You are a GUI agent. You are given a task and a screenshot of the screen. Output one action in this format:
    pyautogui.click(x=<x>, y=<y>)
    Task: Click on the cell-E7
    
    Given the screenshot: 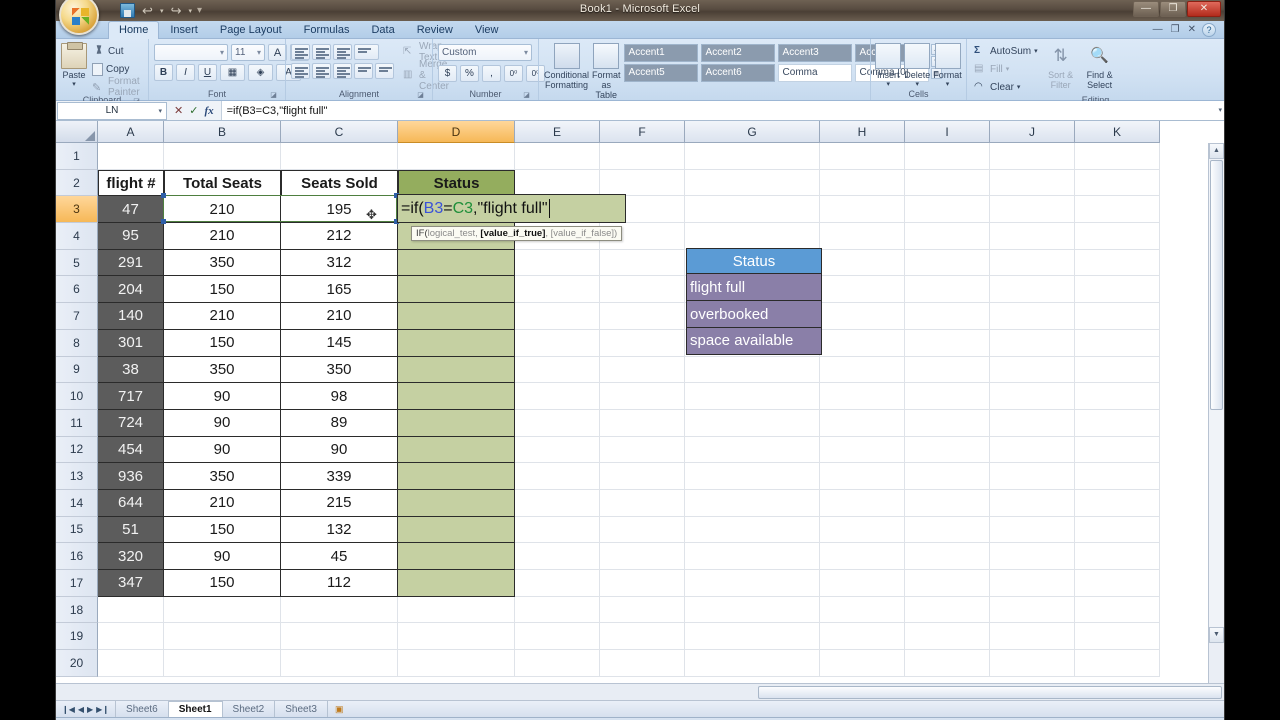 What is the action you would take?
    pyautogui.click(x=557, y=316)
    